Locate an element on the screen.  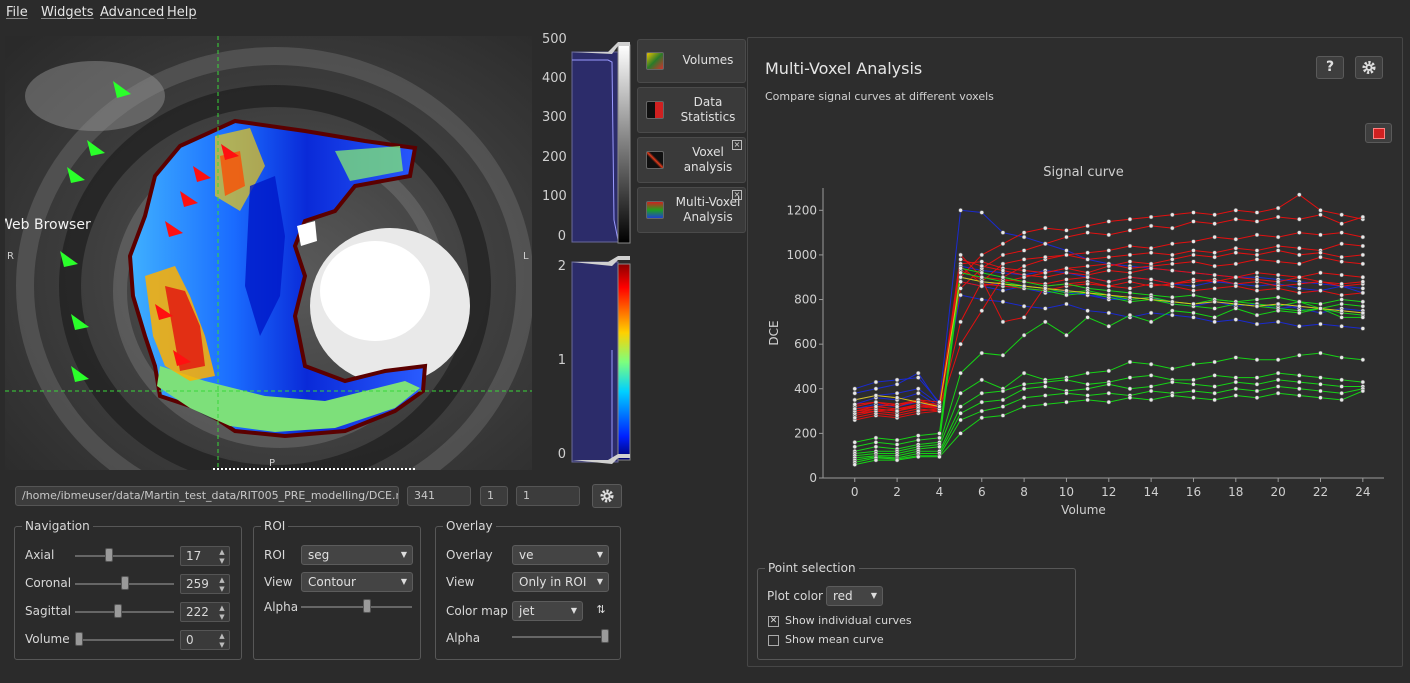
viewer-options-button is located at coordinates (607, 496).